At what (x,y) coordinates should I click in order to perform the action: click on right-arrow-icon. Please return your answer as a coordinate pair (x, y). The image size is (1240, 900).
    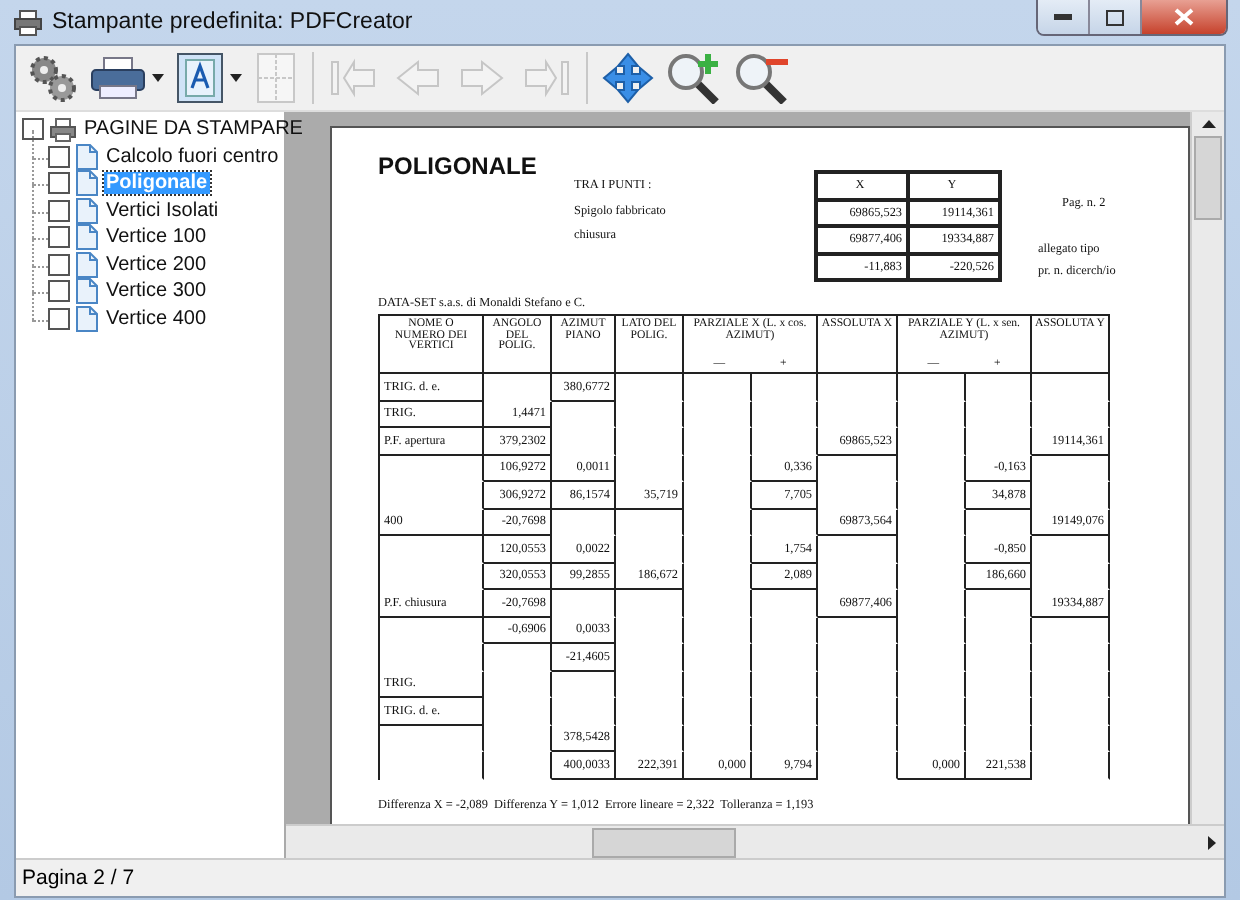
    Looking at the image, I should click on (1212, 842).